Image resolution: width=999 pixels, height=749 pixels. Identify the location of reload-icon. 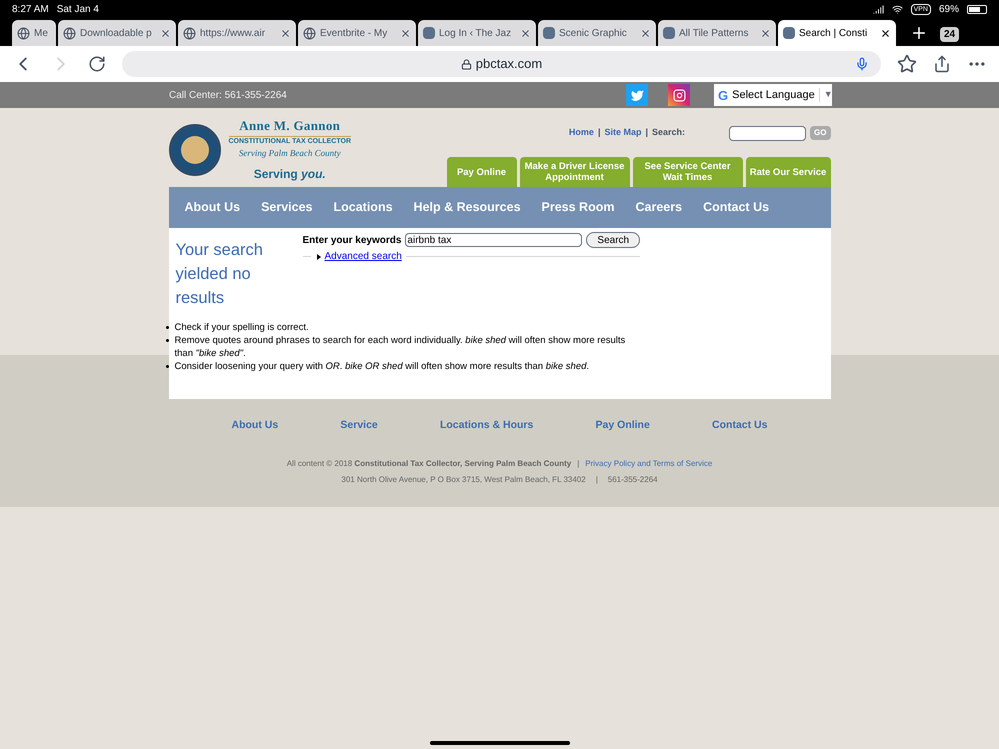
(97, 64).